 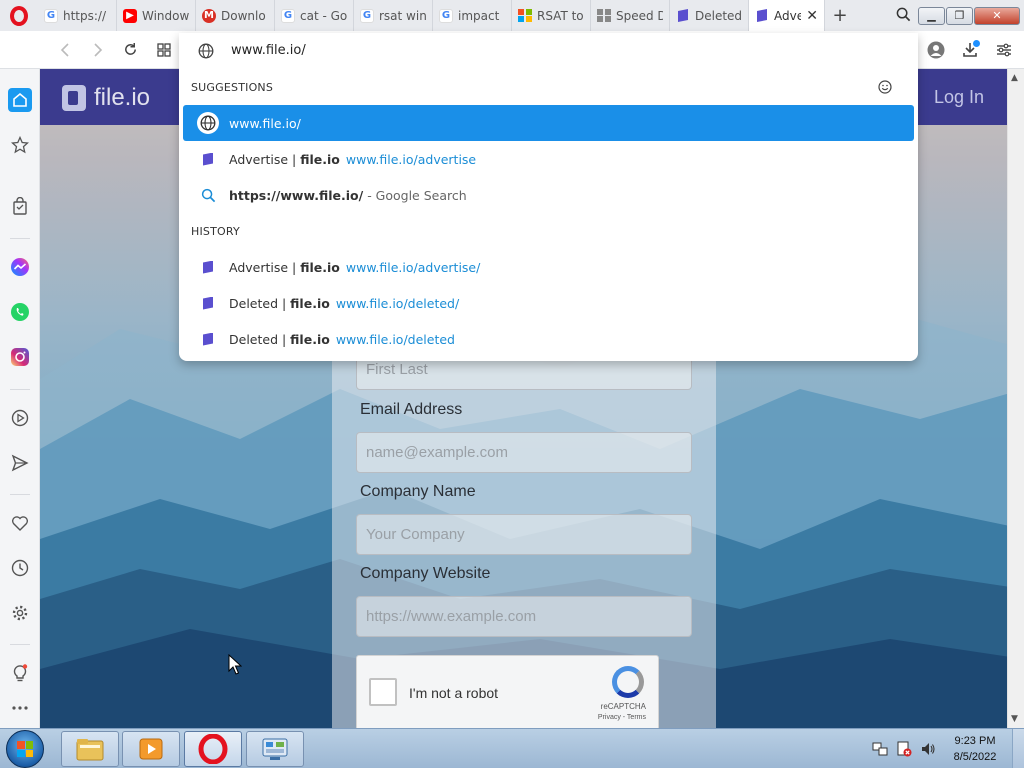 I want to click on forward-button, so click(x=97, y=50).